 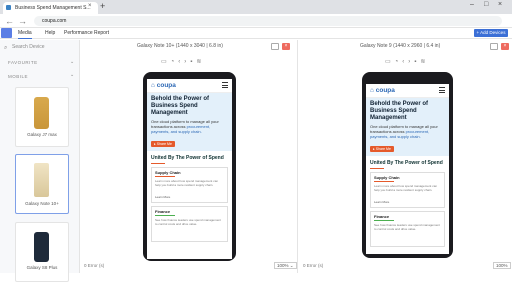 I want to click on search-device-input: Search Device, so click(x=28, y=47).